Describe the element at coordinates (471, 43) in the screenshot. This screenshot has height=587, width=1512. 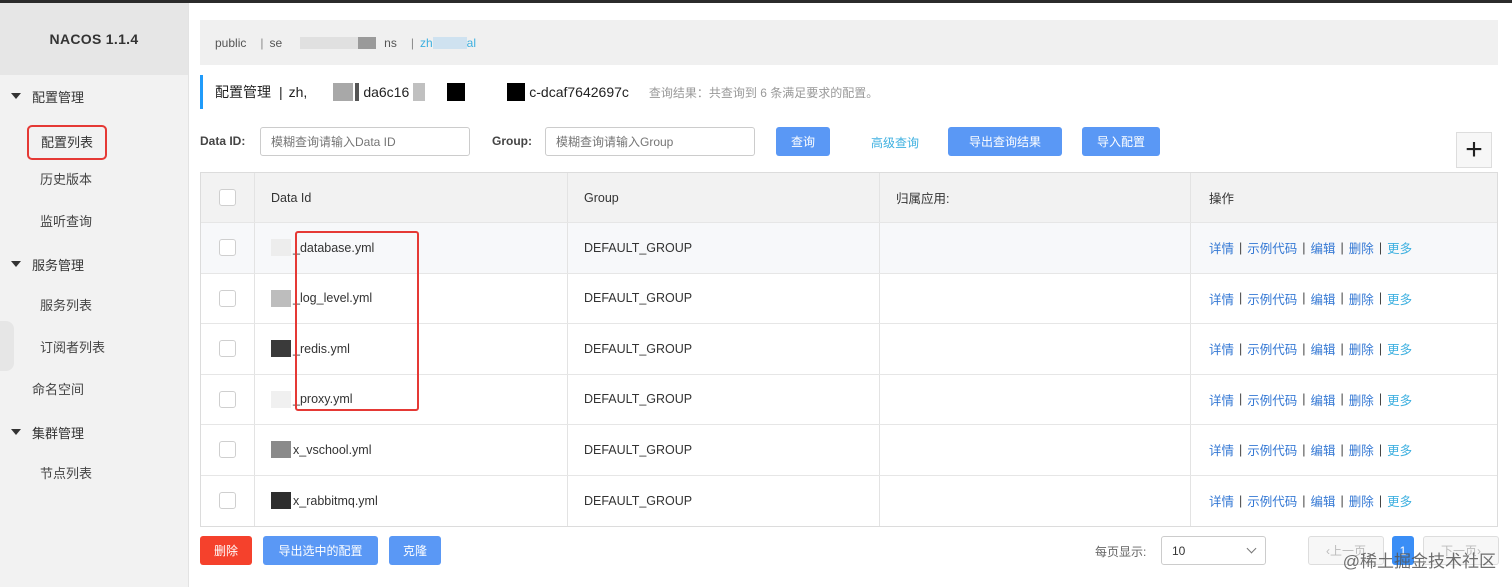
I see `namespace-3-tail: al` at that location.